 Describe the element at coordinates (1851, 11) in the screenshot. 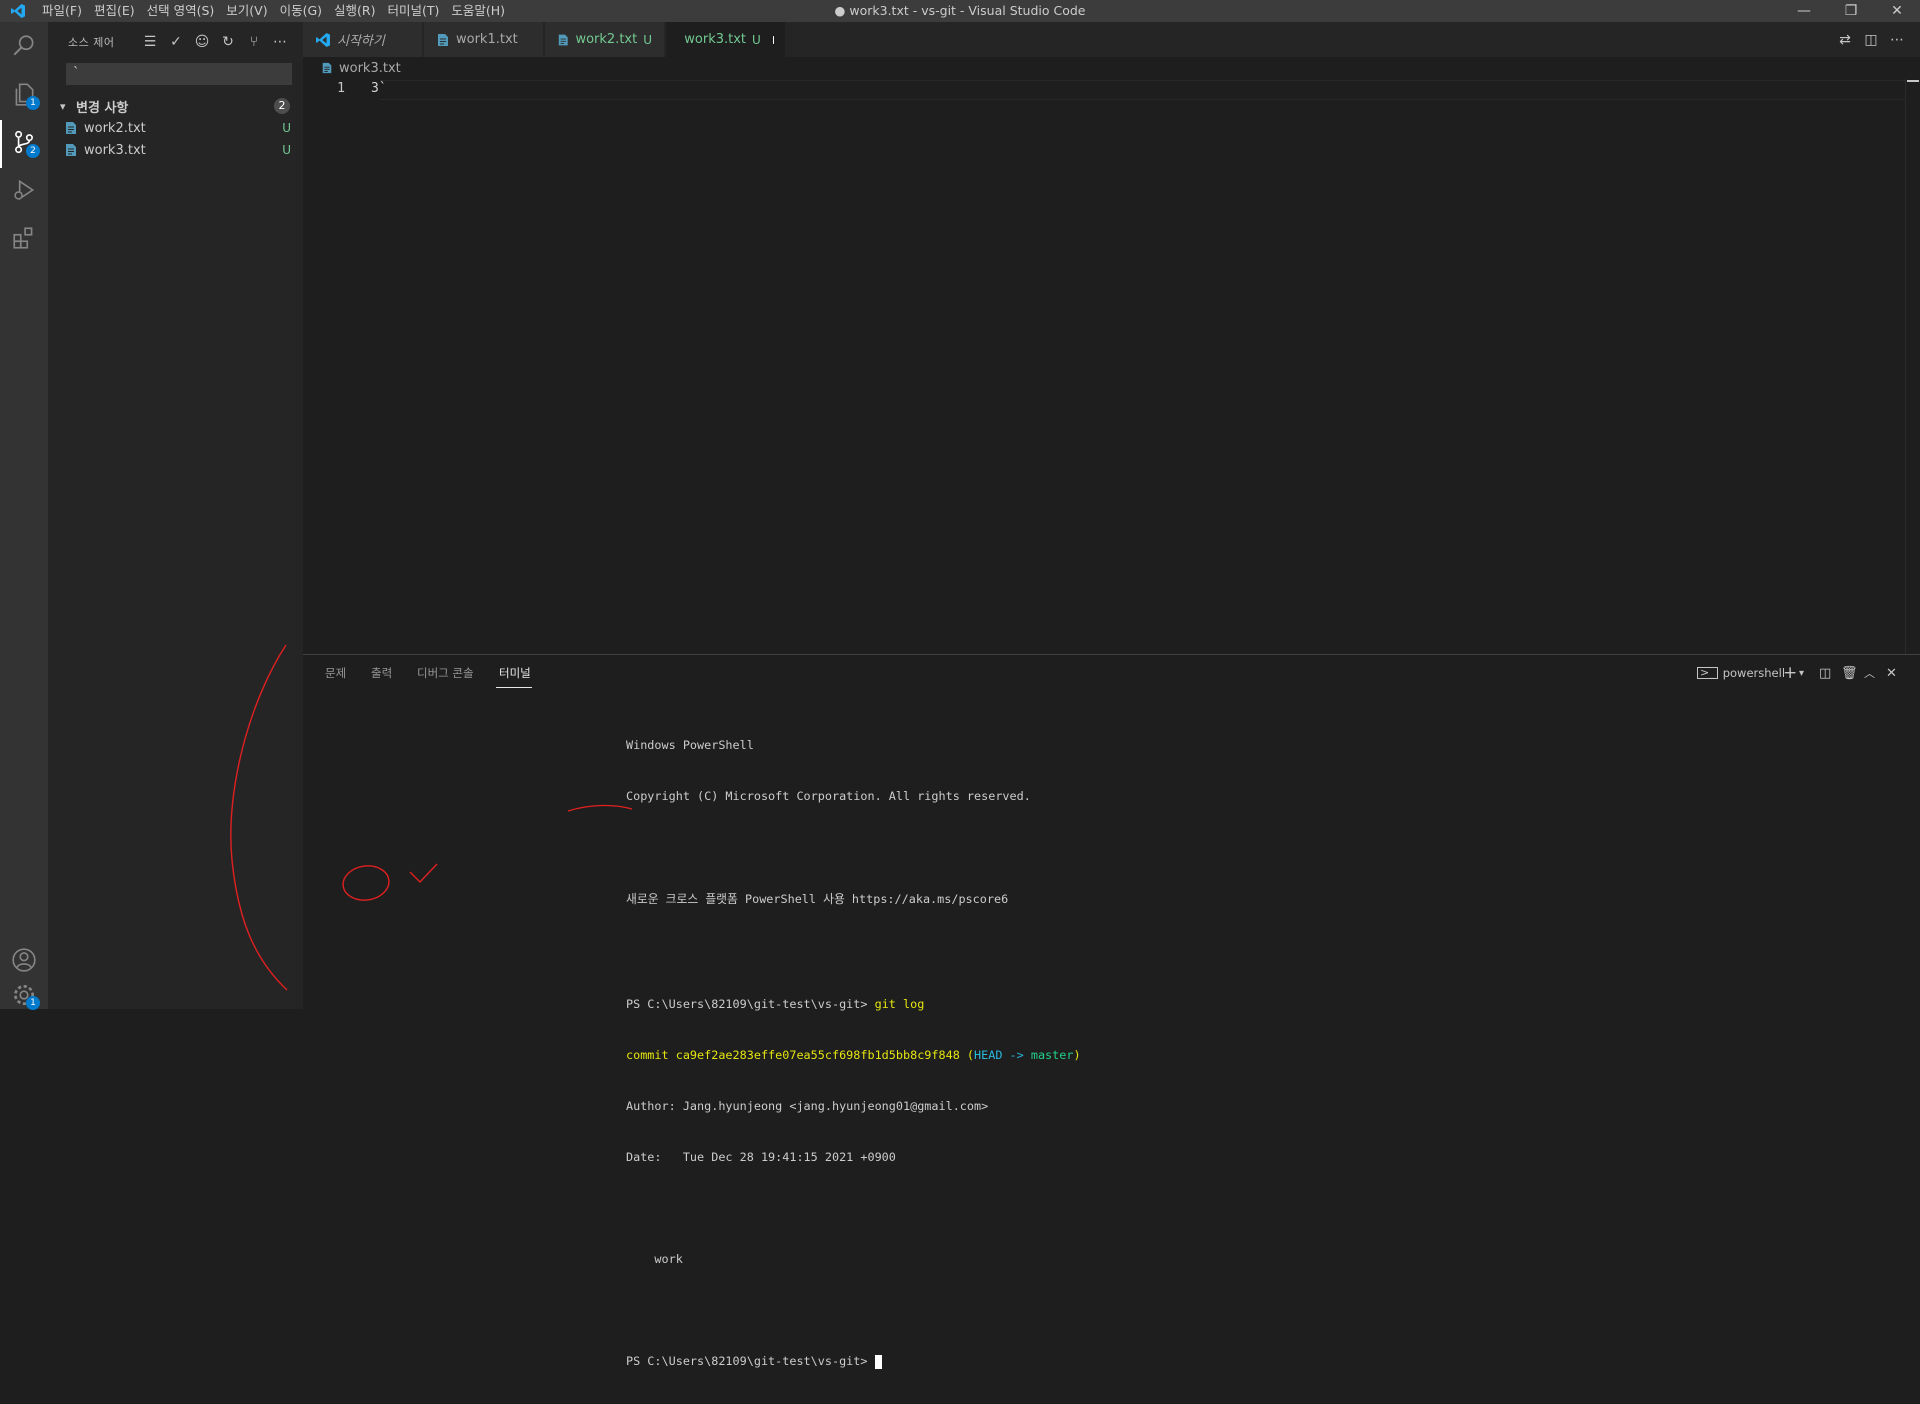

I see `restore-button: ❐` at that location.